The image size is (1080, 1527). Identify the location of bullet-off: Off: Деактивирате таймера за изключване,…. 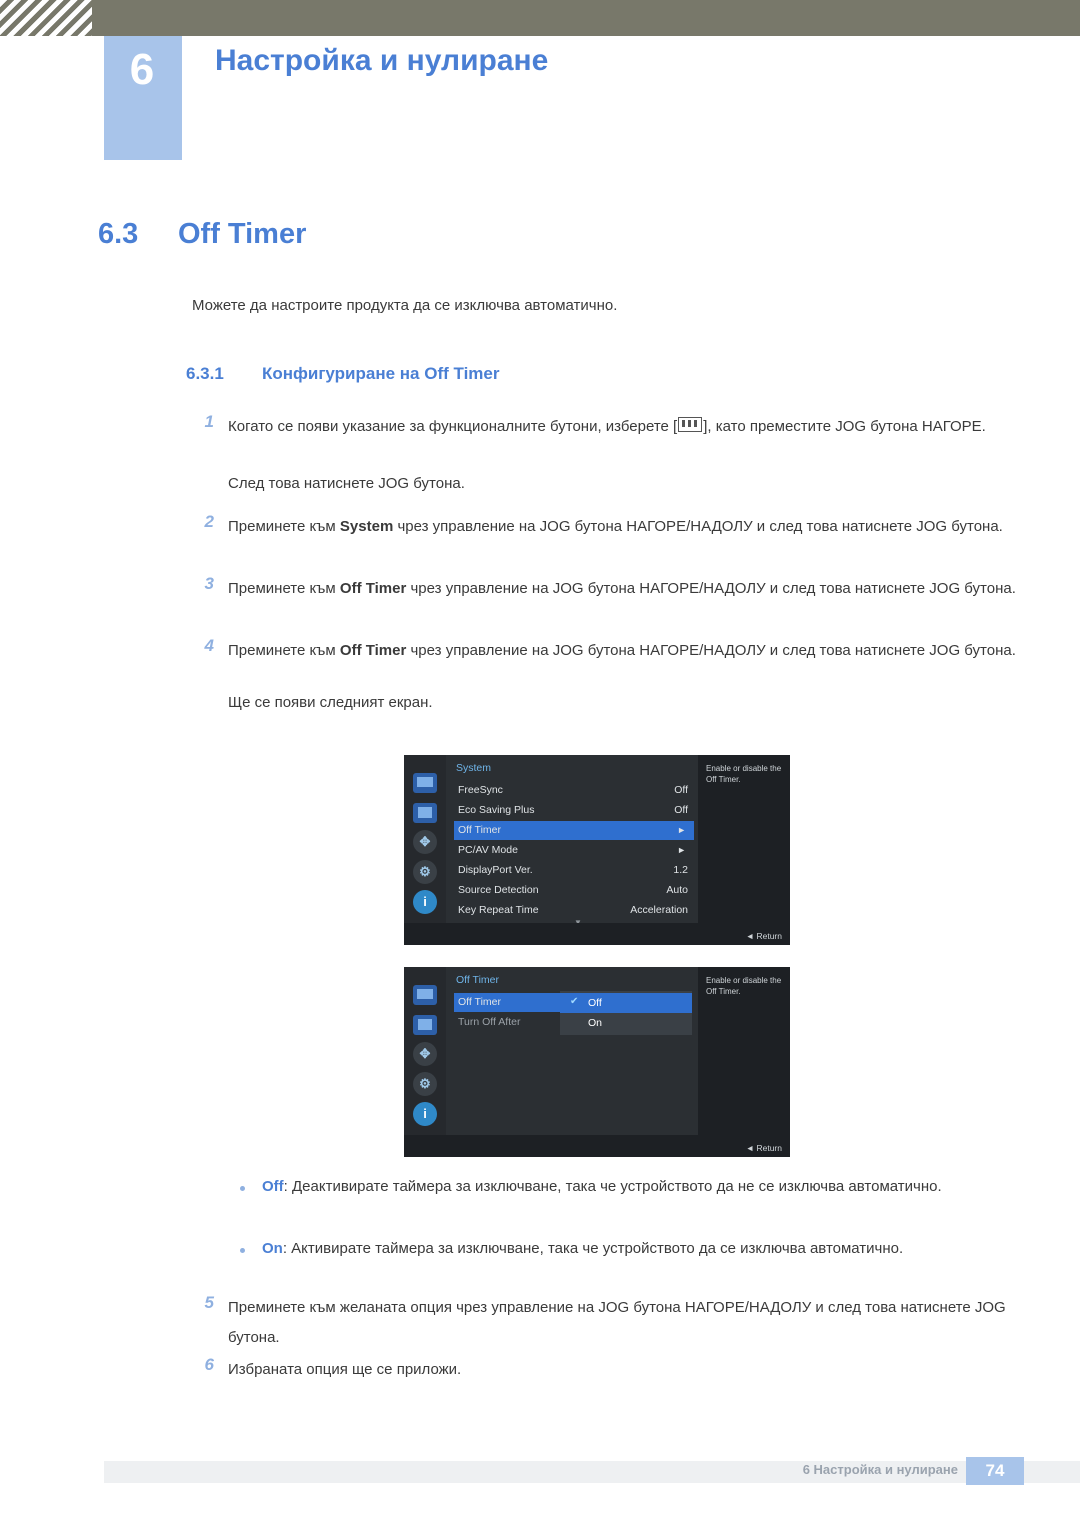
(642, 1187).